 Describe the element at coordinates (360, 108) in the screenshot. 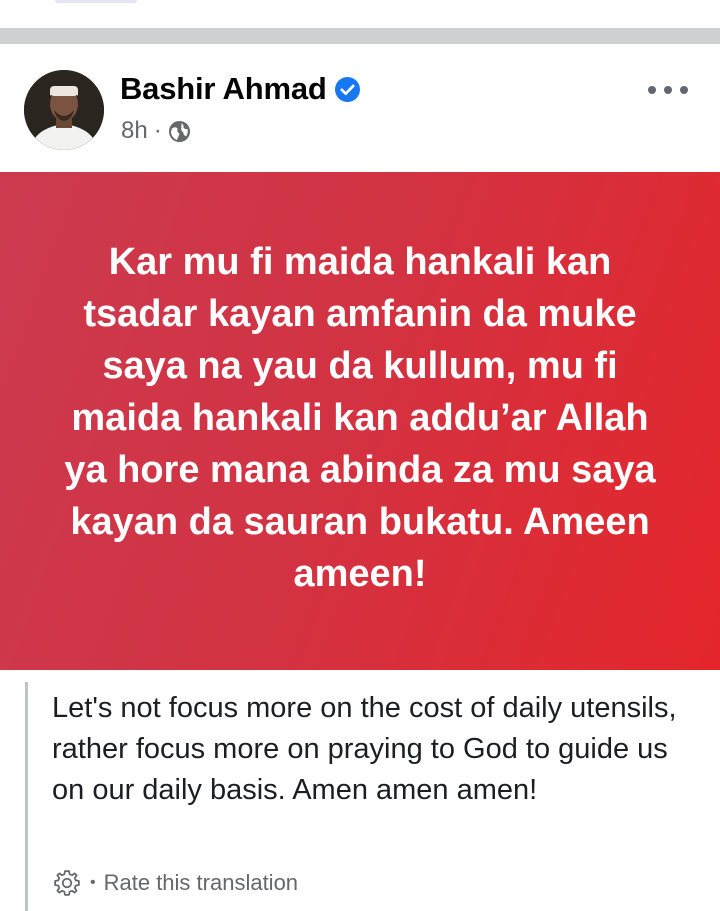

I see `post-header: Bashir Ahmad 8h ·` at that location.